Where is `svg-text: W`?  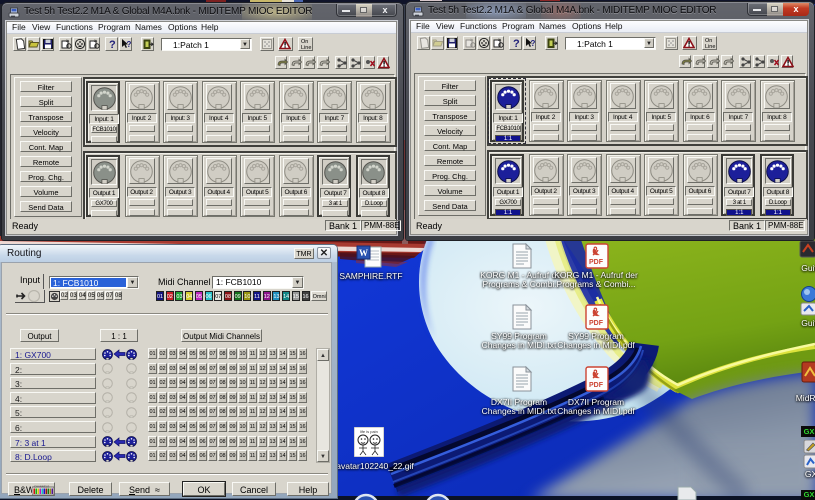 svg-text: W is located at coordinates (363, 253).